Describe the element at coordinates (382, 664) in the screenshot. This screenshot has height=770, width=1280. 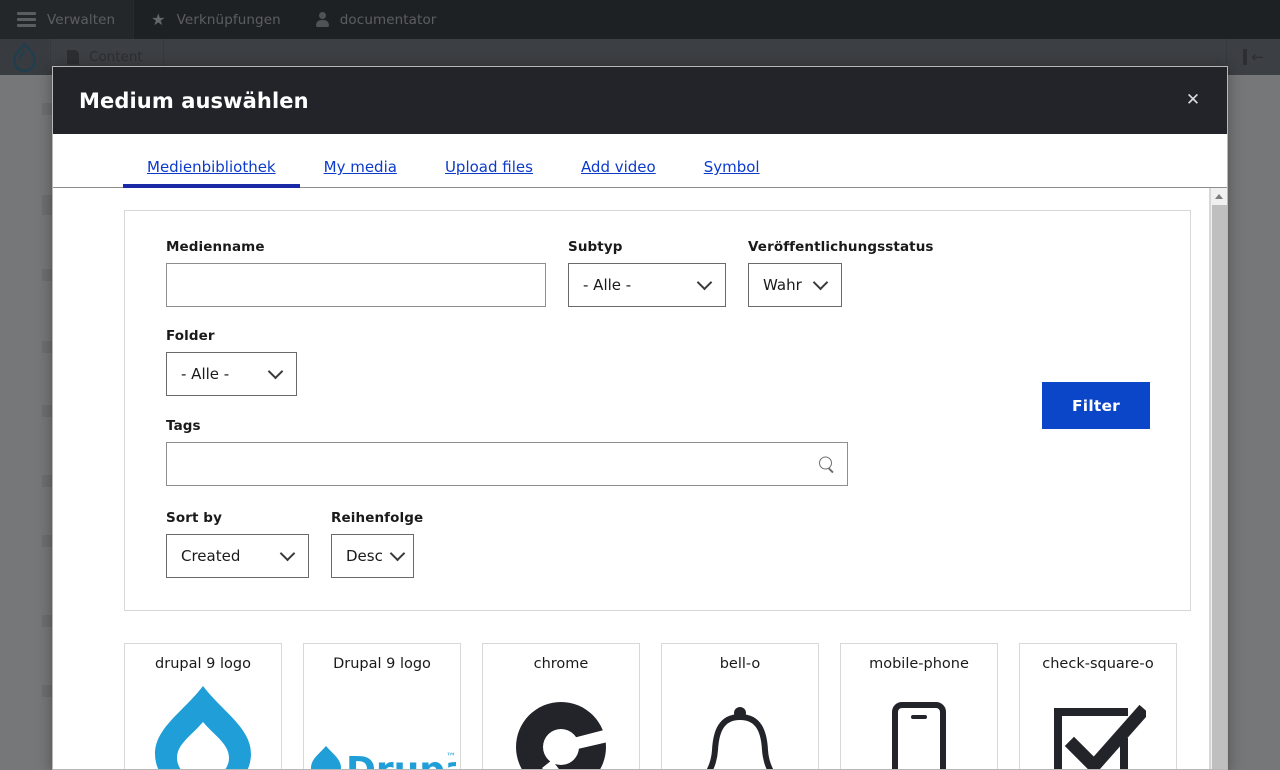
I see `media-item-name: Drupal 9 logo` at that location.